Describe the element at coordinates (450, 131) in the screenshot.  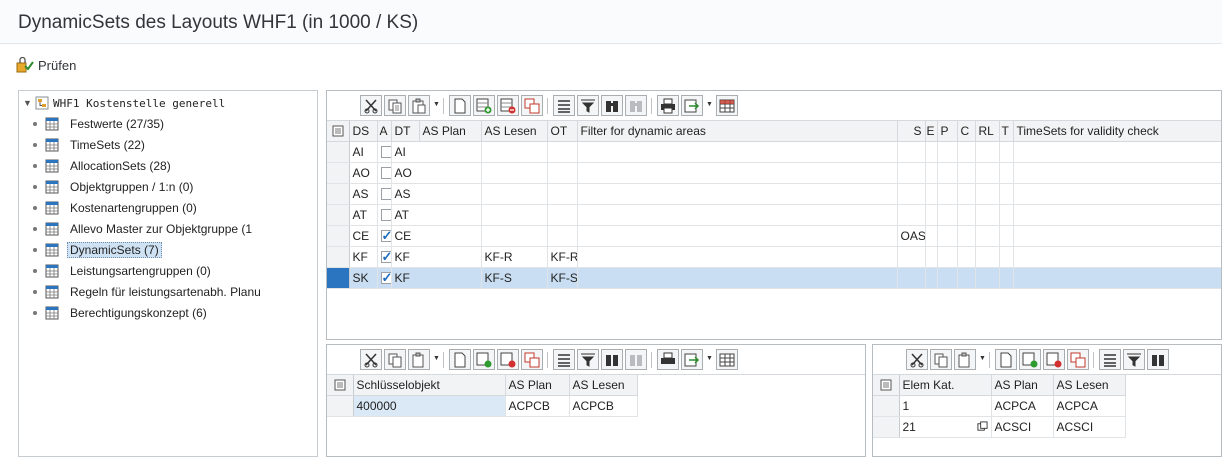
I see `col-header-as-plan: AS Plan` at that location.